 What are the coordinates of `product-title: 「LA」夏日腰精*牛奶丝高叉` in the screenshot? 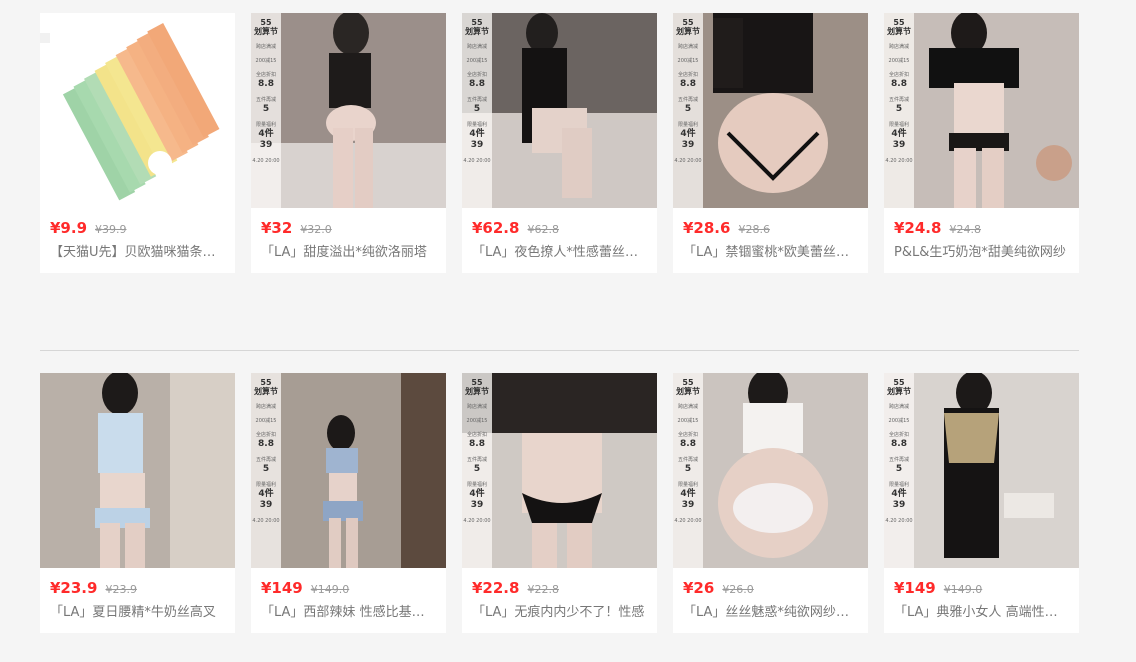 It's located at (137, 610).